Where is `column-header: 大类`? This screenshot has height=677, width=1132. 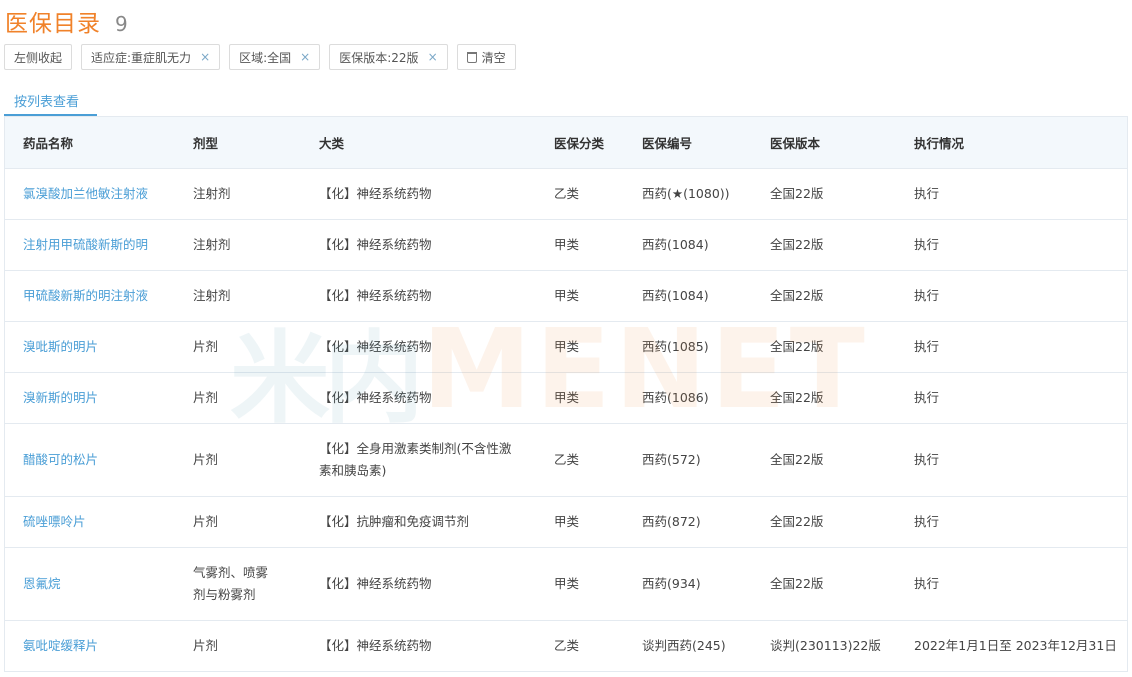
column-header: 大类 is located at coordinates (418, 143).